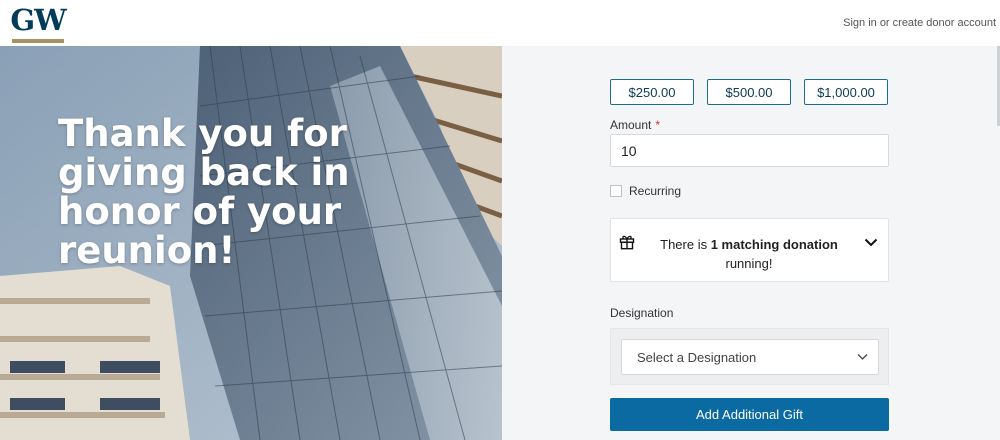 The image size is (1000, 440). I want to click on top-header: GW Sign in or create donor account, so click(500, 23).